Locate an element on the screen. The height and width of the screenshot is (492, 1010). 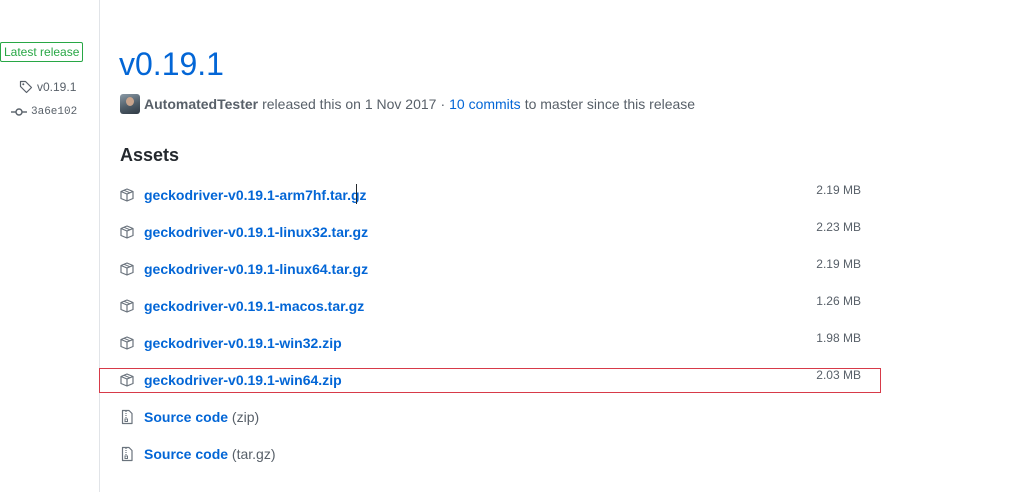
release-date-text: released this on 1 Nov 2017 is located at coordinates (349, 104).